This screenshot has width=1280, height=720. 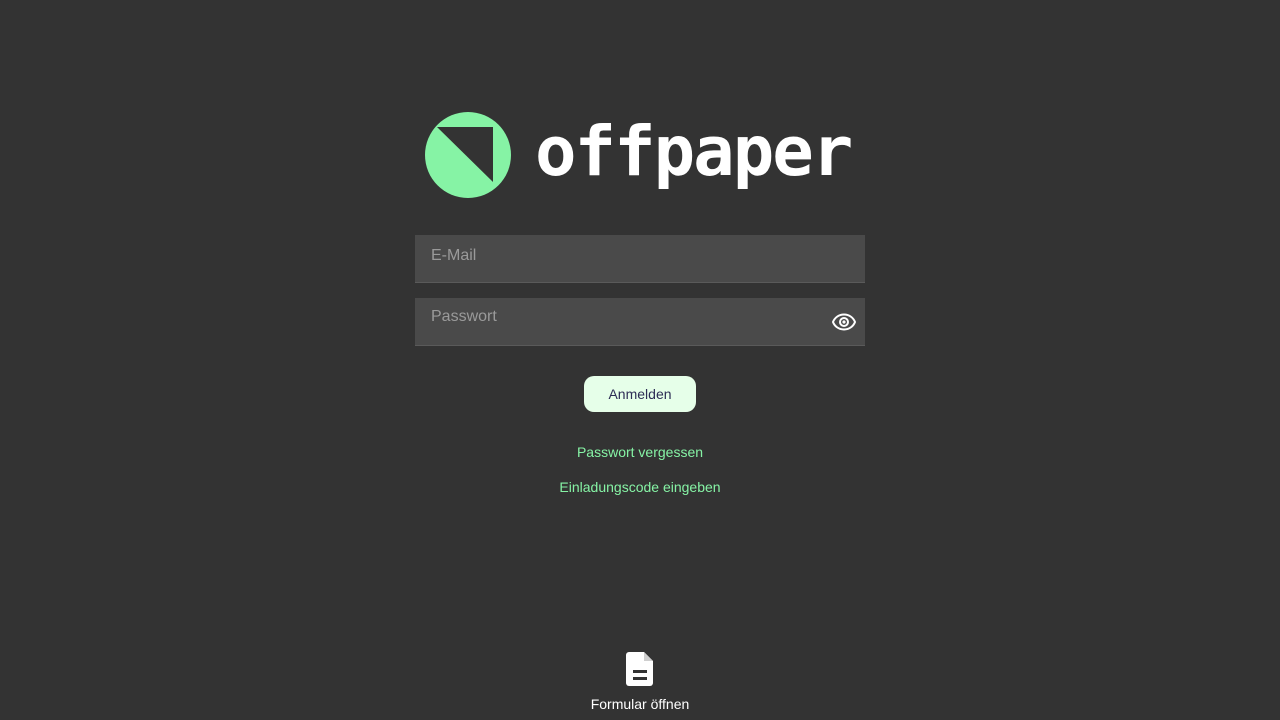 What do you see at coordinates (694, 151) in the screenshot?
I see `brand-wordmark: offpaper` at bounding box center [694, 151].